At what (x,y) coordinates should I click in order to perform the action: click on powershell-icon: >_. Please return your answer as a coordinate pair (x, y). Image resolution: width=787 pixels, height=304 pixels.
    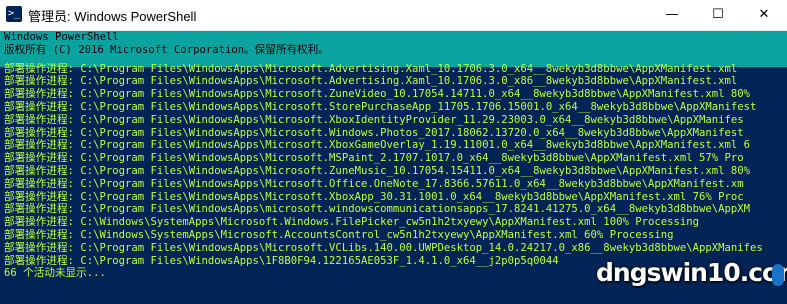
    Looking at the image, I should click on (14, 14).